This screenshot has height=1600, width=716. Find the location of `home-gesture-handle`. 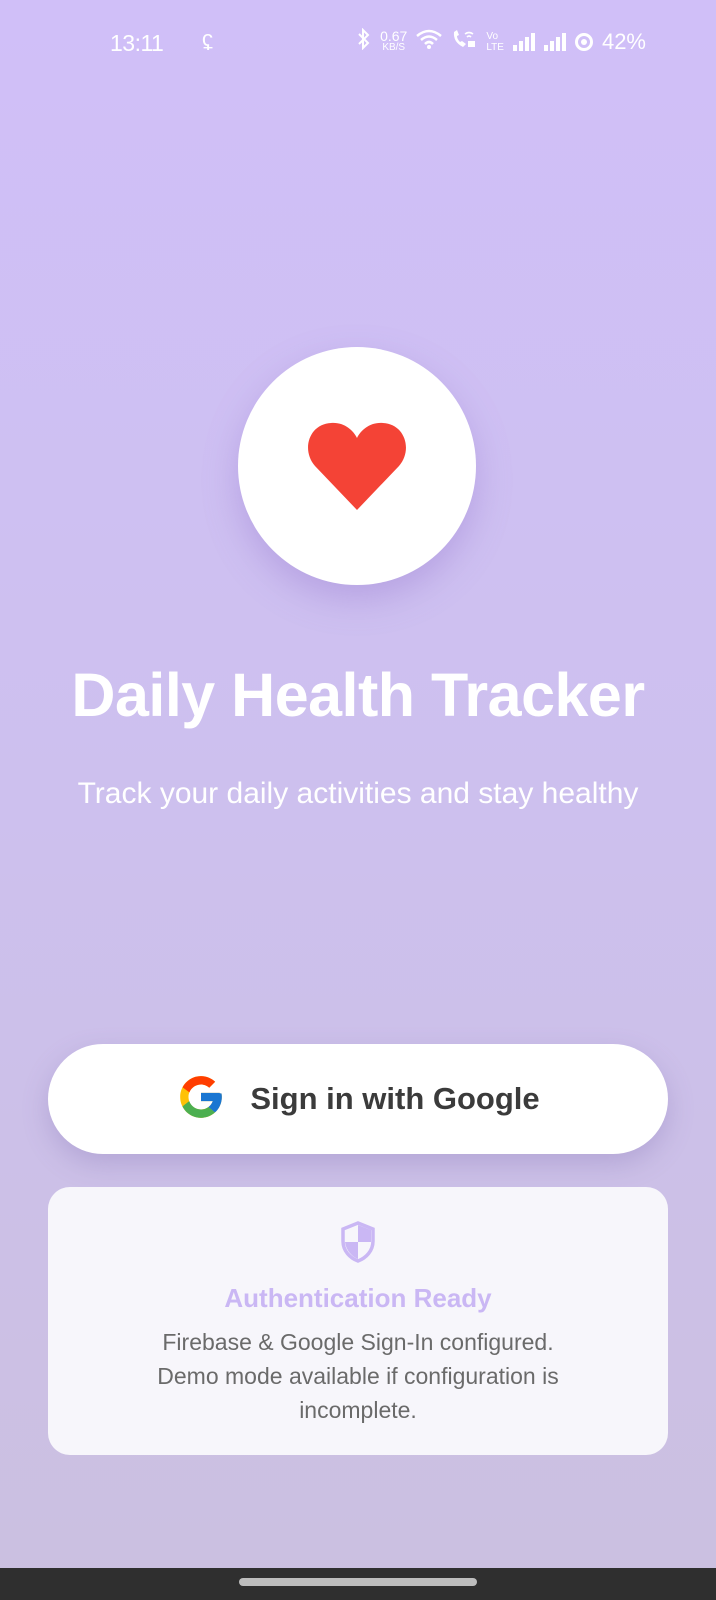

home-gesture-handle is located at coordinates (358, 1582).